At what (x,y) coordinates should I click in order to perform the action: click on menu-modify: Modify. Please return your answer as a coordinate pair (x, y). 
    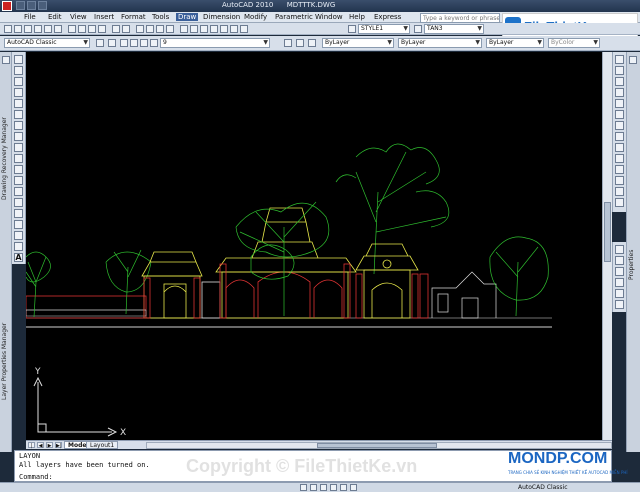
    Looking at the image, I should click on (255, 17).